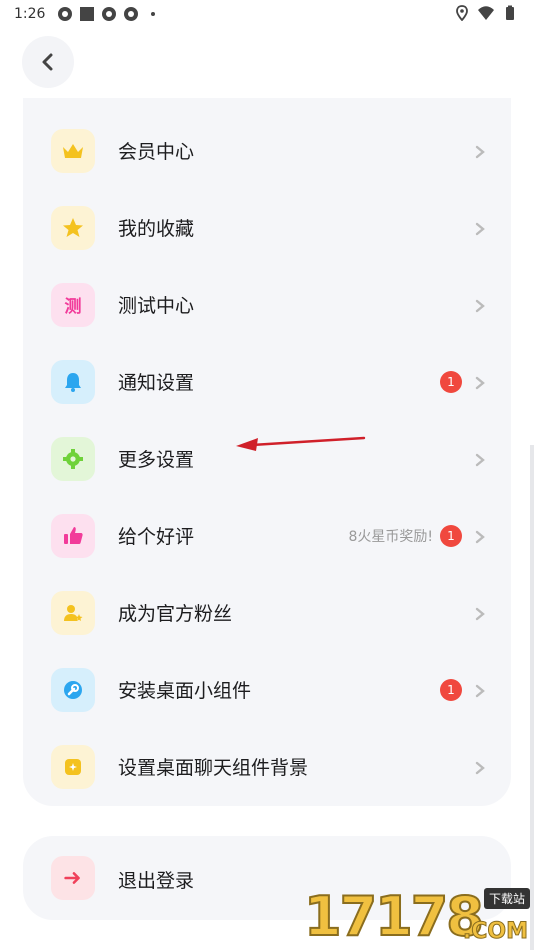  Describe the element at coordinates (73, 612) in the screenshot. I see `fan-user-icon` at that location.